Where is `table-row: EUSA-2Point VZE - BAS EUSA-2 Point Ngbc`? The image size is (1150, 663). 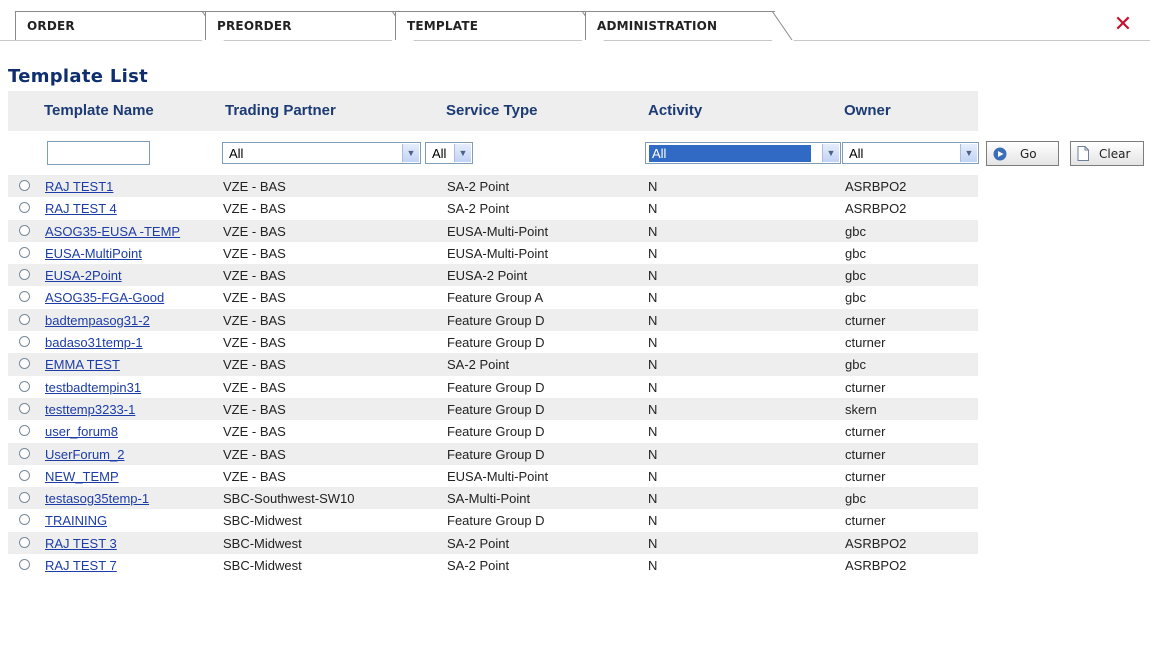 table-row: EUSA-2Point VZE - BAS EUSA-2 Point Ngbc is located at coordinates (493, 275).